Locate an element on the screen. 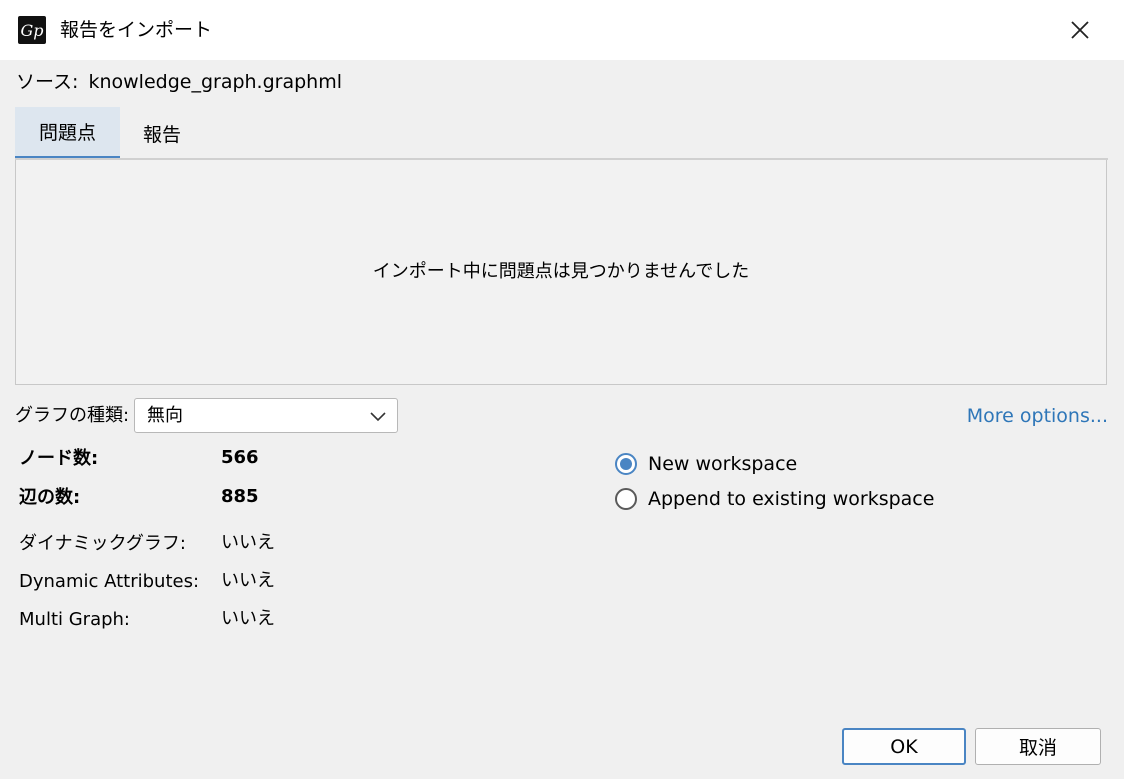 Image resolution: width=1124 pixels, height=779 pixels. issues-message: インポート中に問題点は見つかりませんでした is located at coordinates (561, 271).